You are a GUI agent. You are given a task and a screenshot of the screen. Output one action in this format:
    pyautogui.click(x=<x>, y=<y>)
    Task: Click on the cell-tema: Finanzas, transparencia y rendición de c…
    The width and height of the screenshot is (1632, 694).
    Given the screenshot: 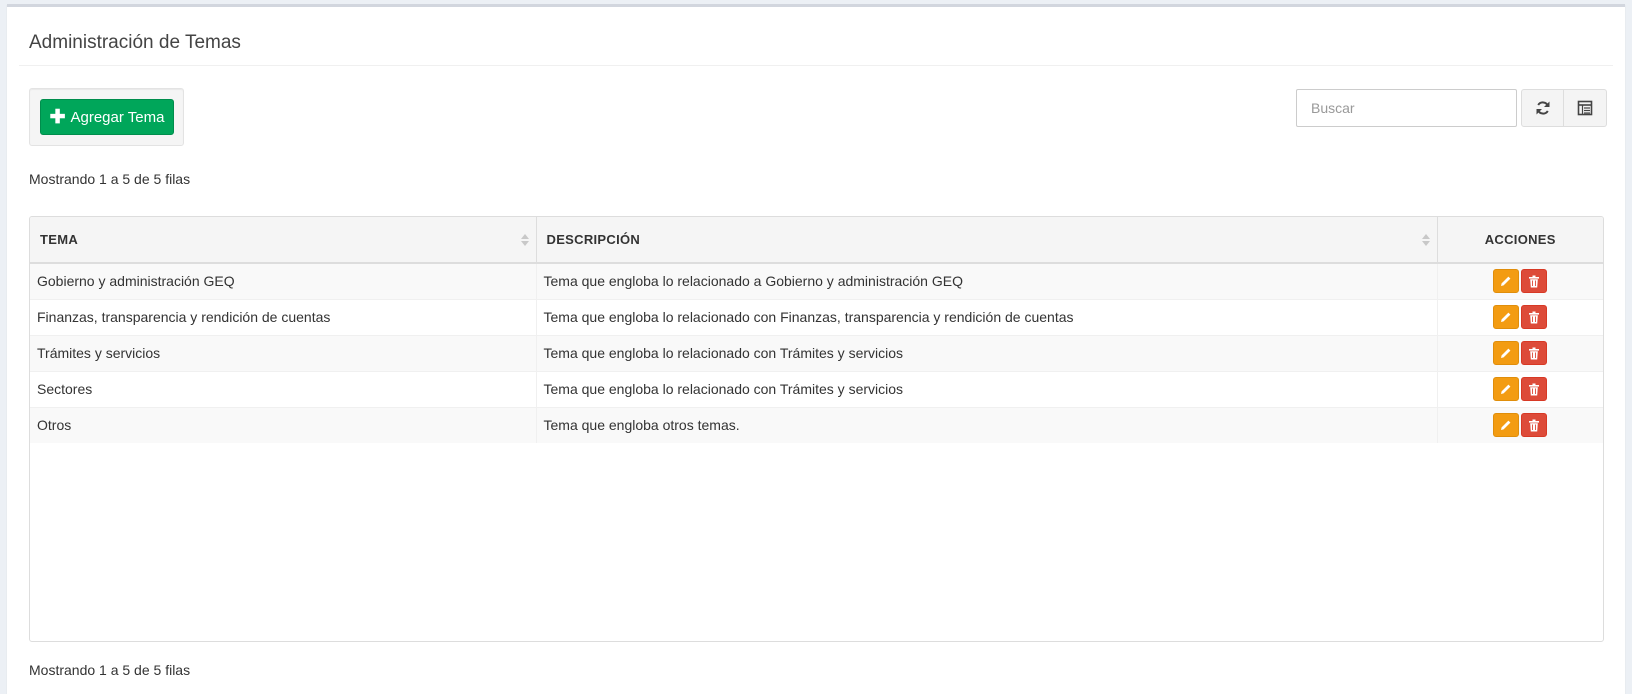 What is the action you would take?
    pyautogui.click(x=283, y=316)
    